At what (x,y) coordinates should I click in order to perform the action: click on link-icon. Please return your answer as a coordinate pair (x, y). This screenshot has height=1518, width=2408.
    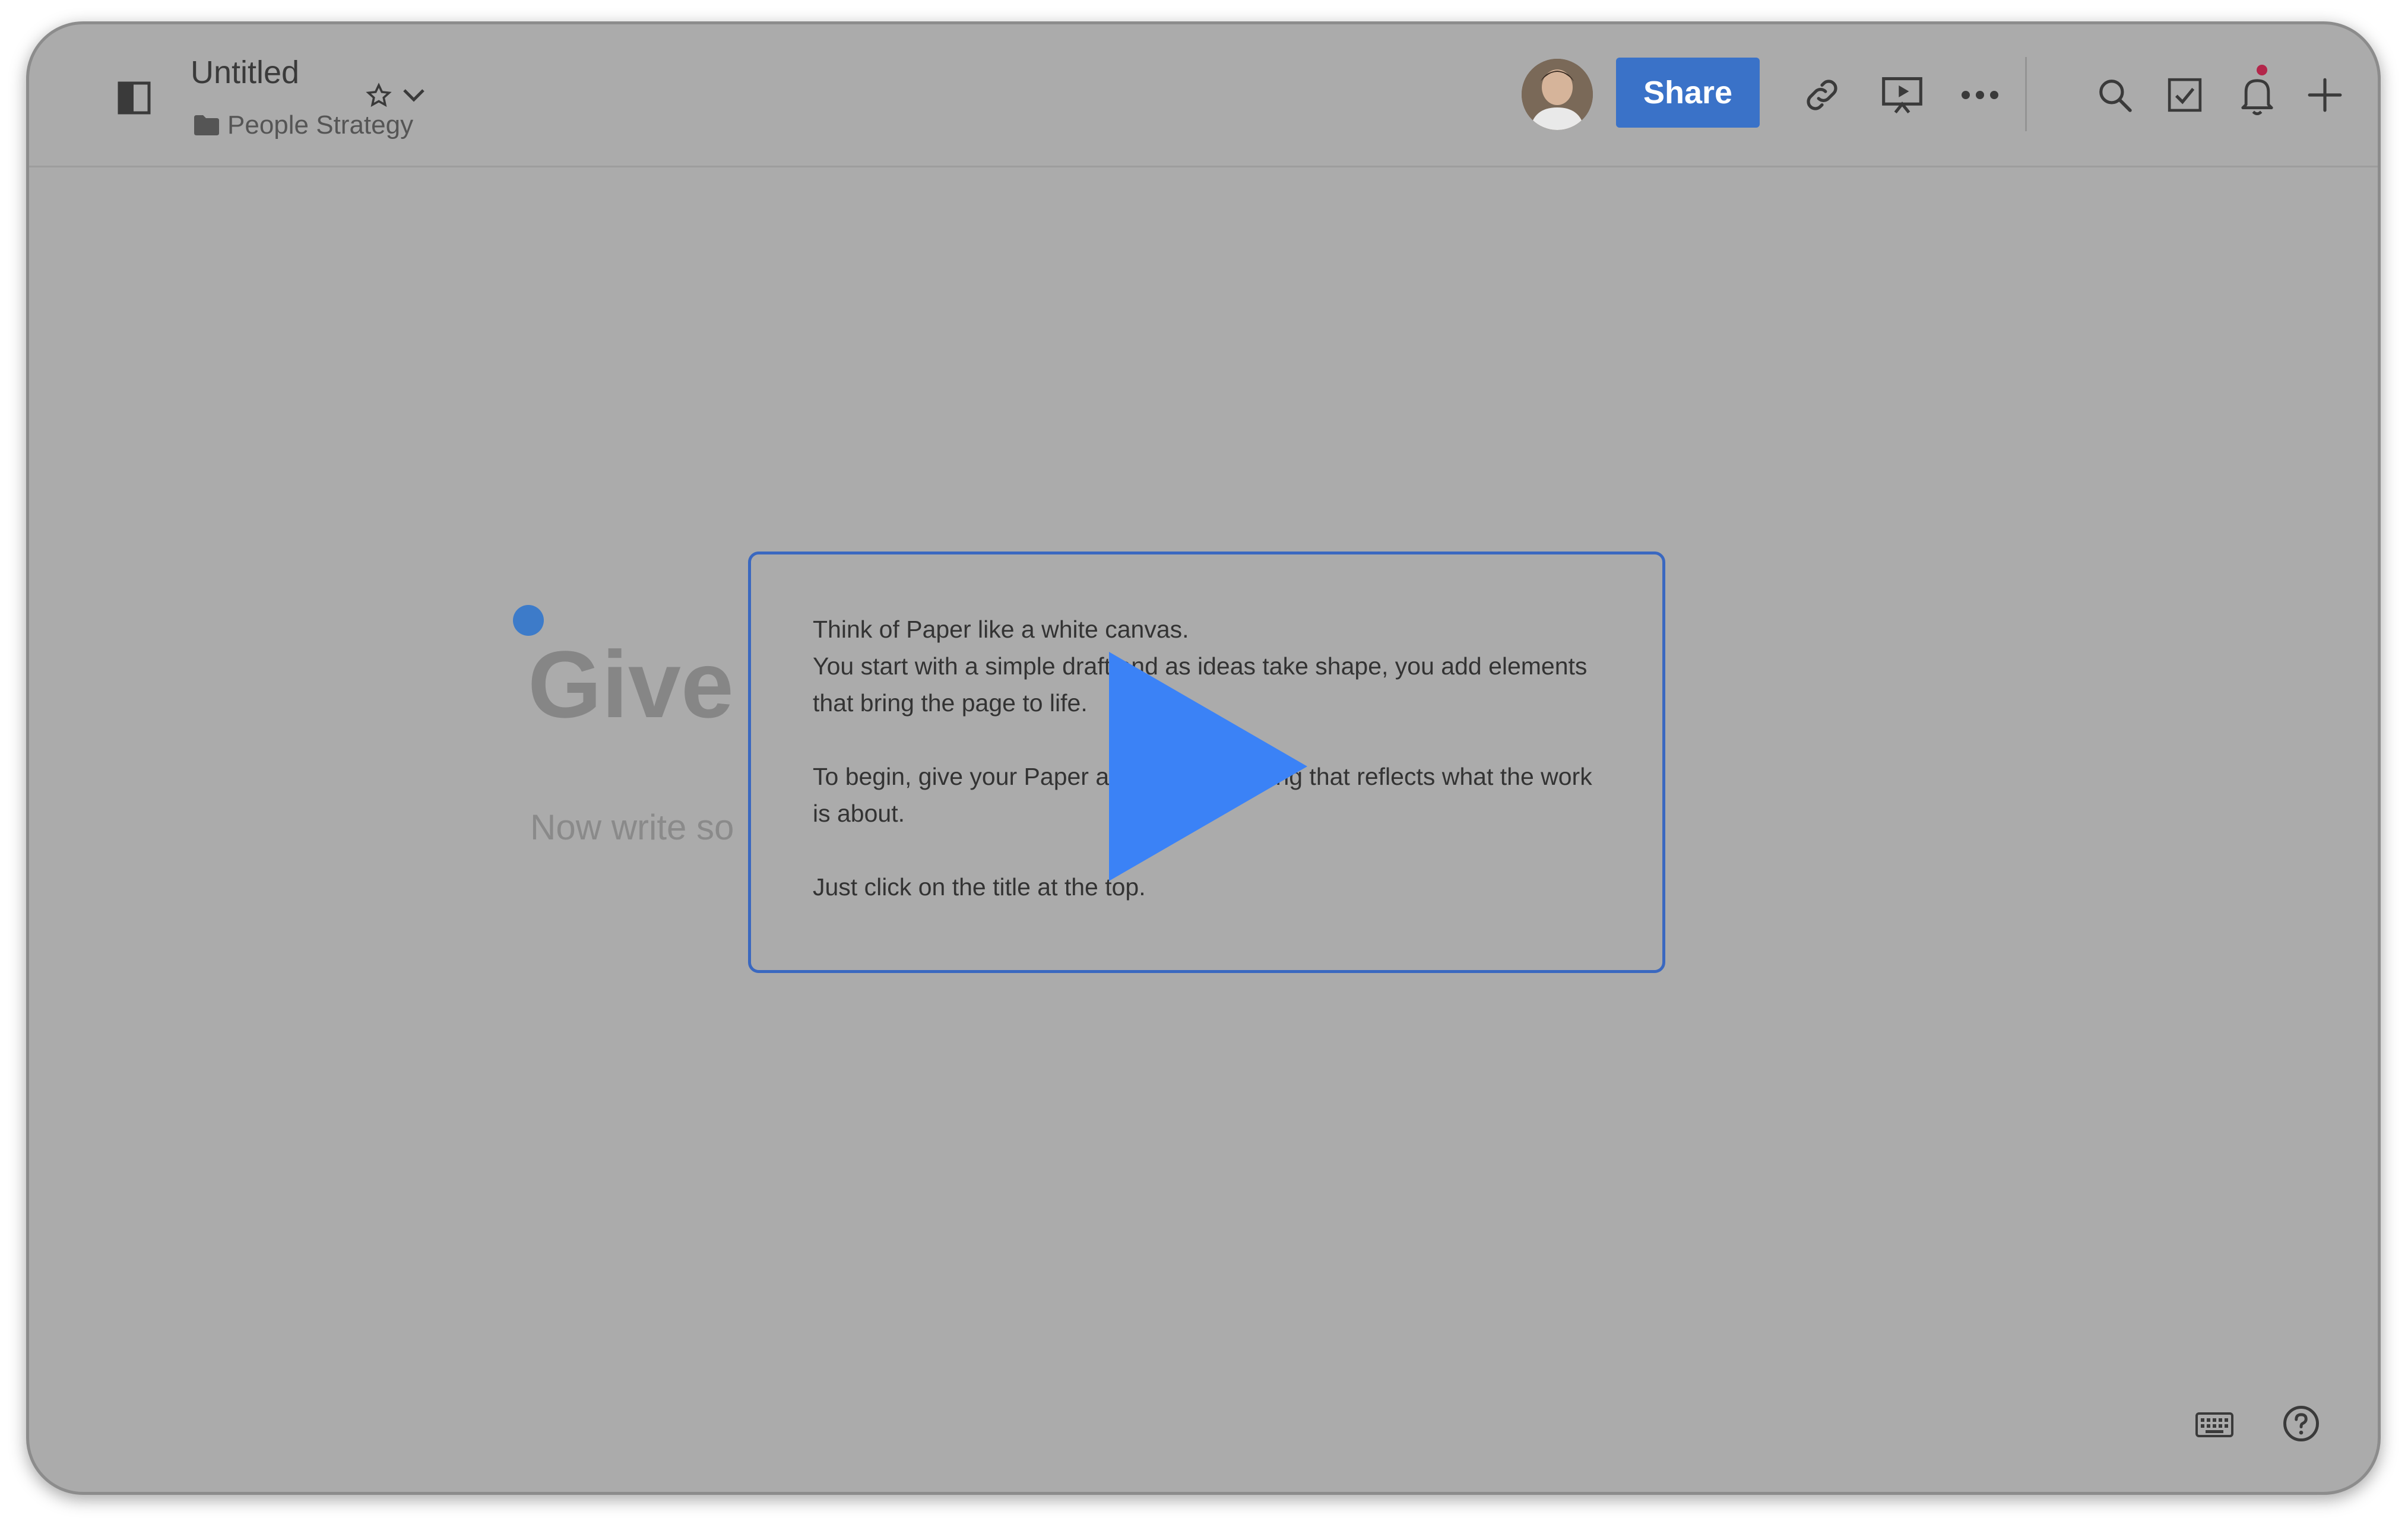
    Looking at the image, I should click on (1822, 95).